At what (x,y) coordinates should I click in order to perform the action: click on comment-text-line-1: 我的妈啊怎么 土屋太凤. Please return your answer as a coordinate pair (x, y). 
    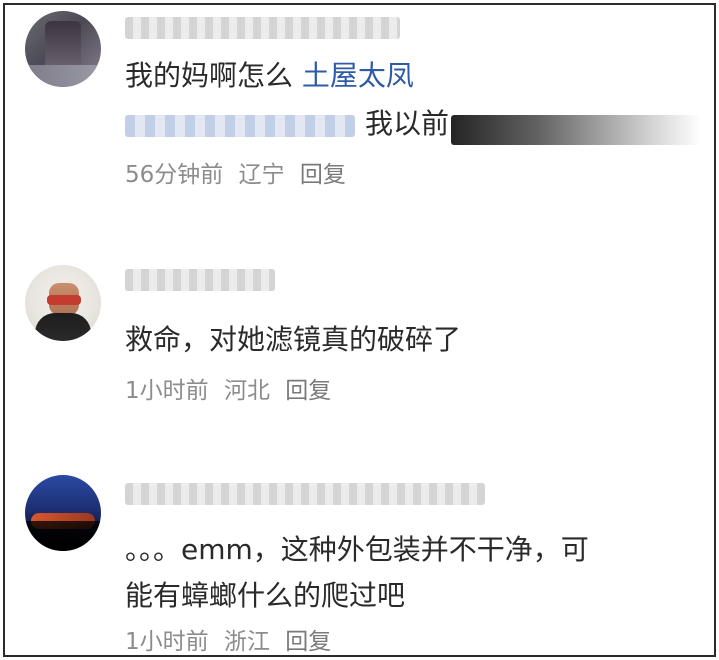
    Looking at the image, I should click on (269, 76).